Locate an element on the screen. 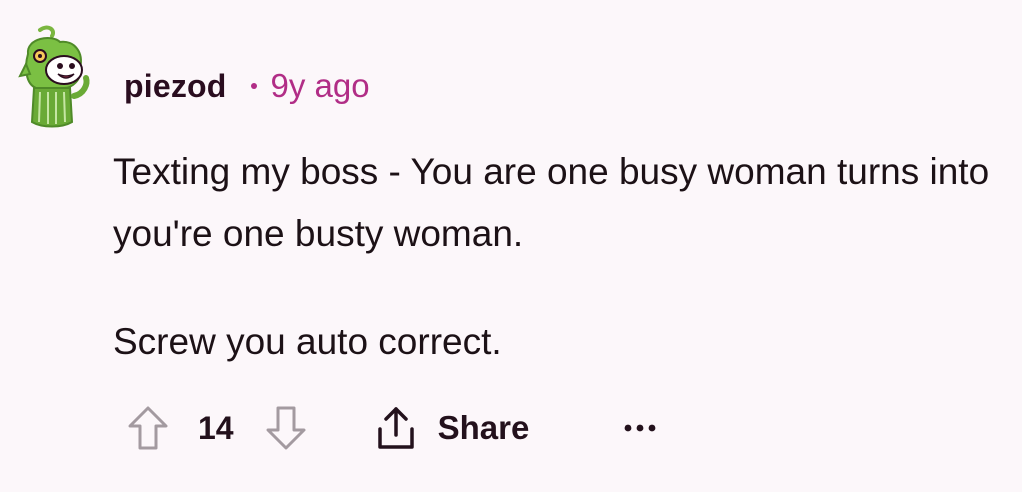 This screenshot has height=492, width=1022. vote-score: 14 is located at coordinates (216, 427).